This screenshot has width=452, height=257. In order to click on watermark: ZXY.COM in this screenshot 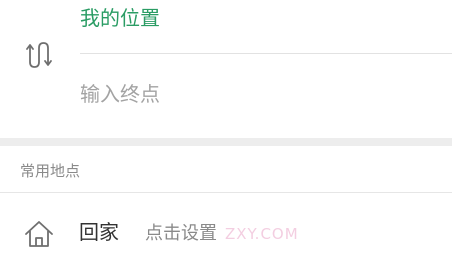, I will do `click(262, 234)`.